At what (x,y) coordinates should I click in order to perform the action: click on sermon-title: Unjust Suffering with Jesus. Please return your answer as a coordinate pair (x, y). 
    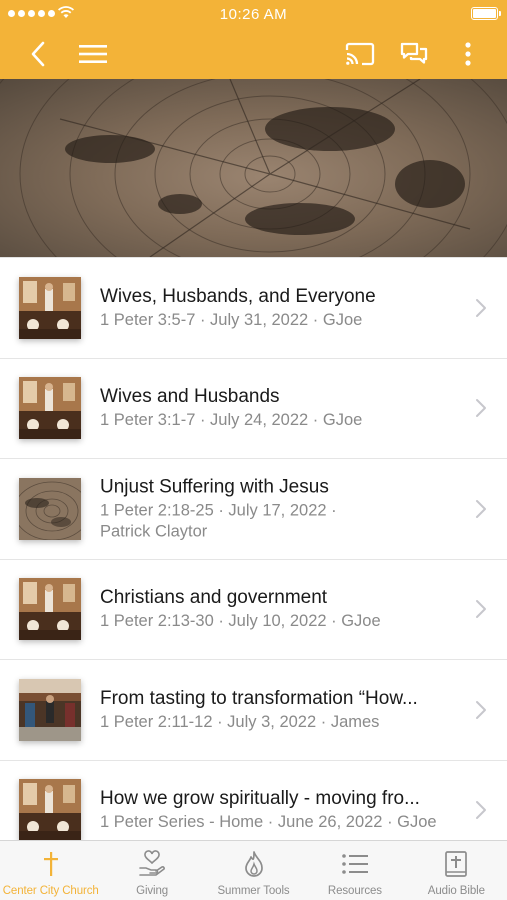
    Looking at the image, I should click on (214, 487).